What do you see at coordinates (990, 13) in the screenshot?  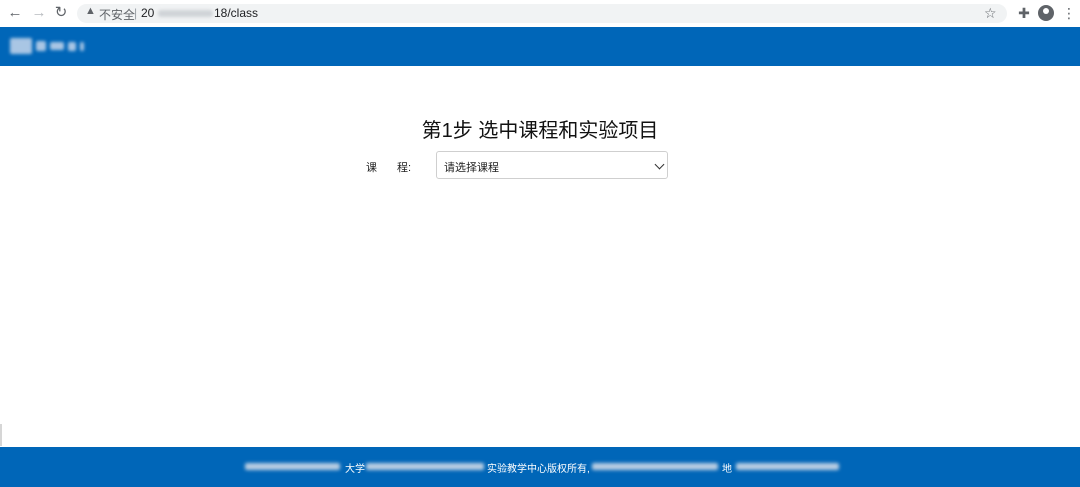 I see `bookmark-star-icon: ☆` at bounding box center [990, 13].